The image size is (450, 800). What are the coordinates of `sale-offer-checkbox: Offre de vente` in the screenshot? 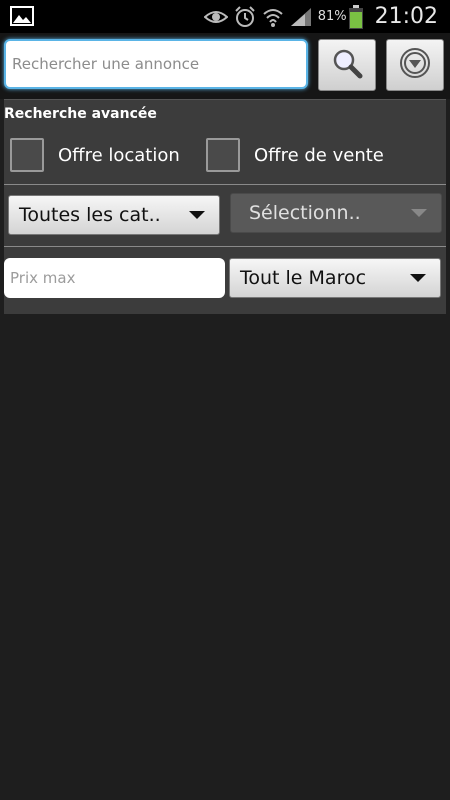 It's located at (295, 155).